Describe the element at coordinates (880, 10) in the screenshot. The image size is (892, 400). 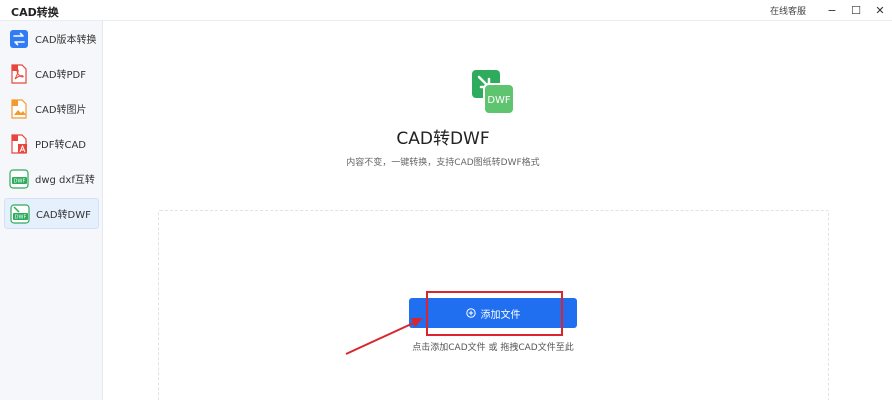
I see `close-button: ✕` at that location.